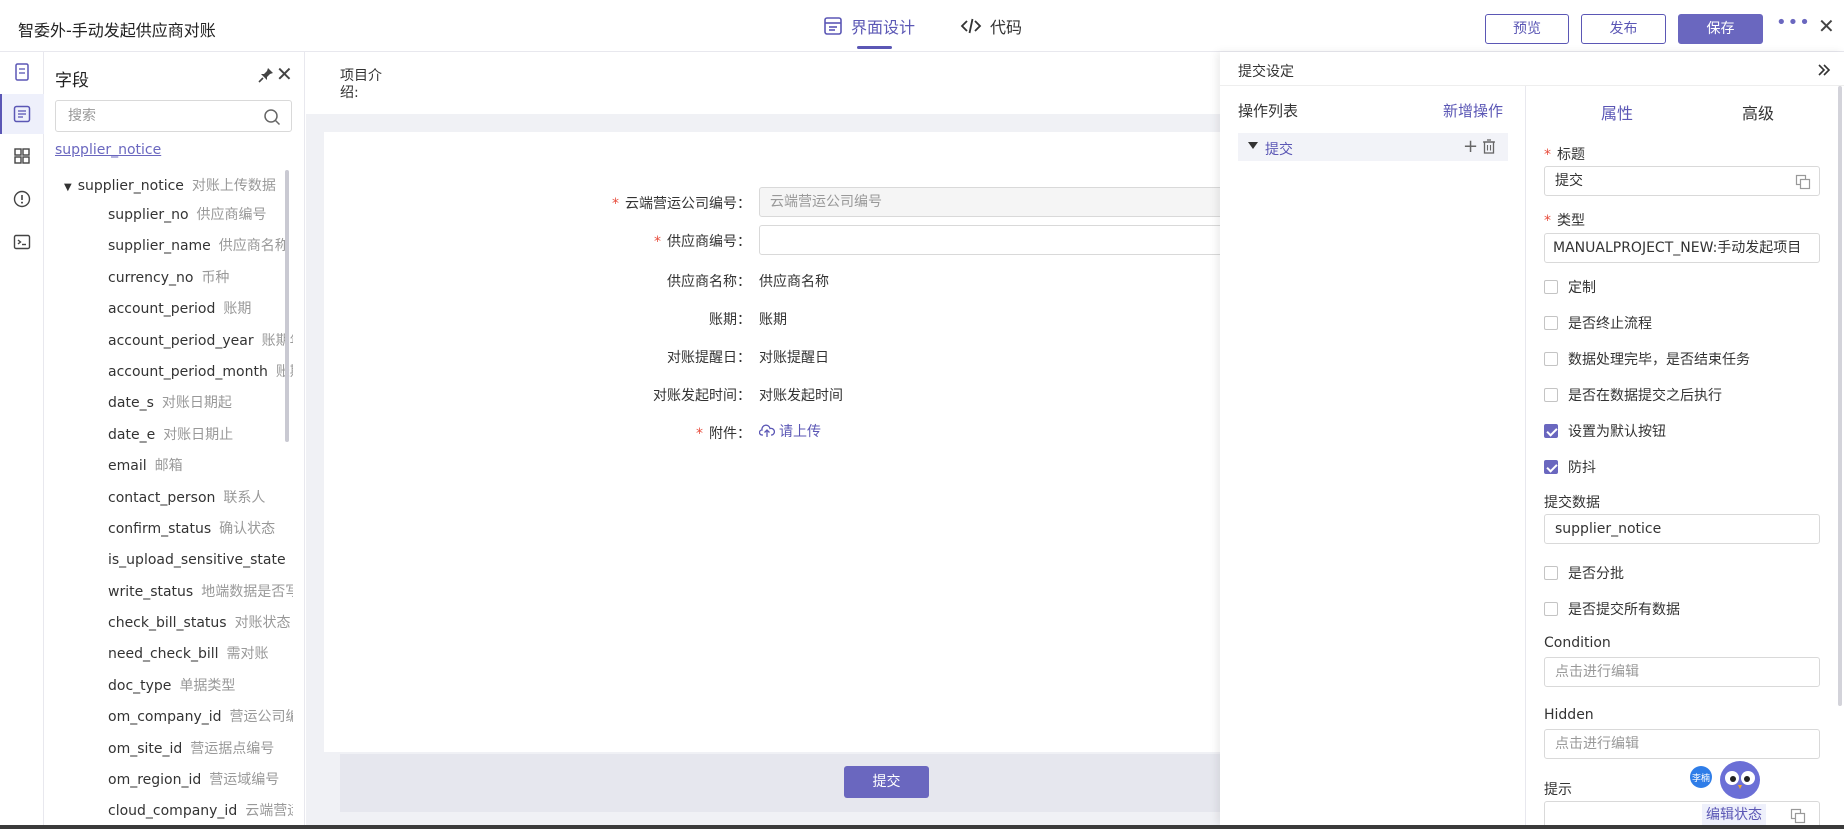 This screenshot has height=829, width=1844. I want to click on intro-label: 项目介绍:, so click(361, 84).